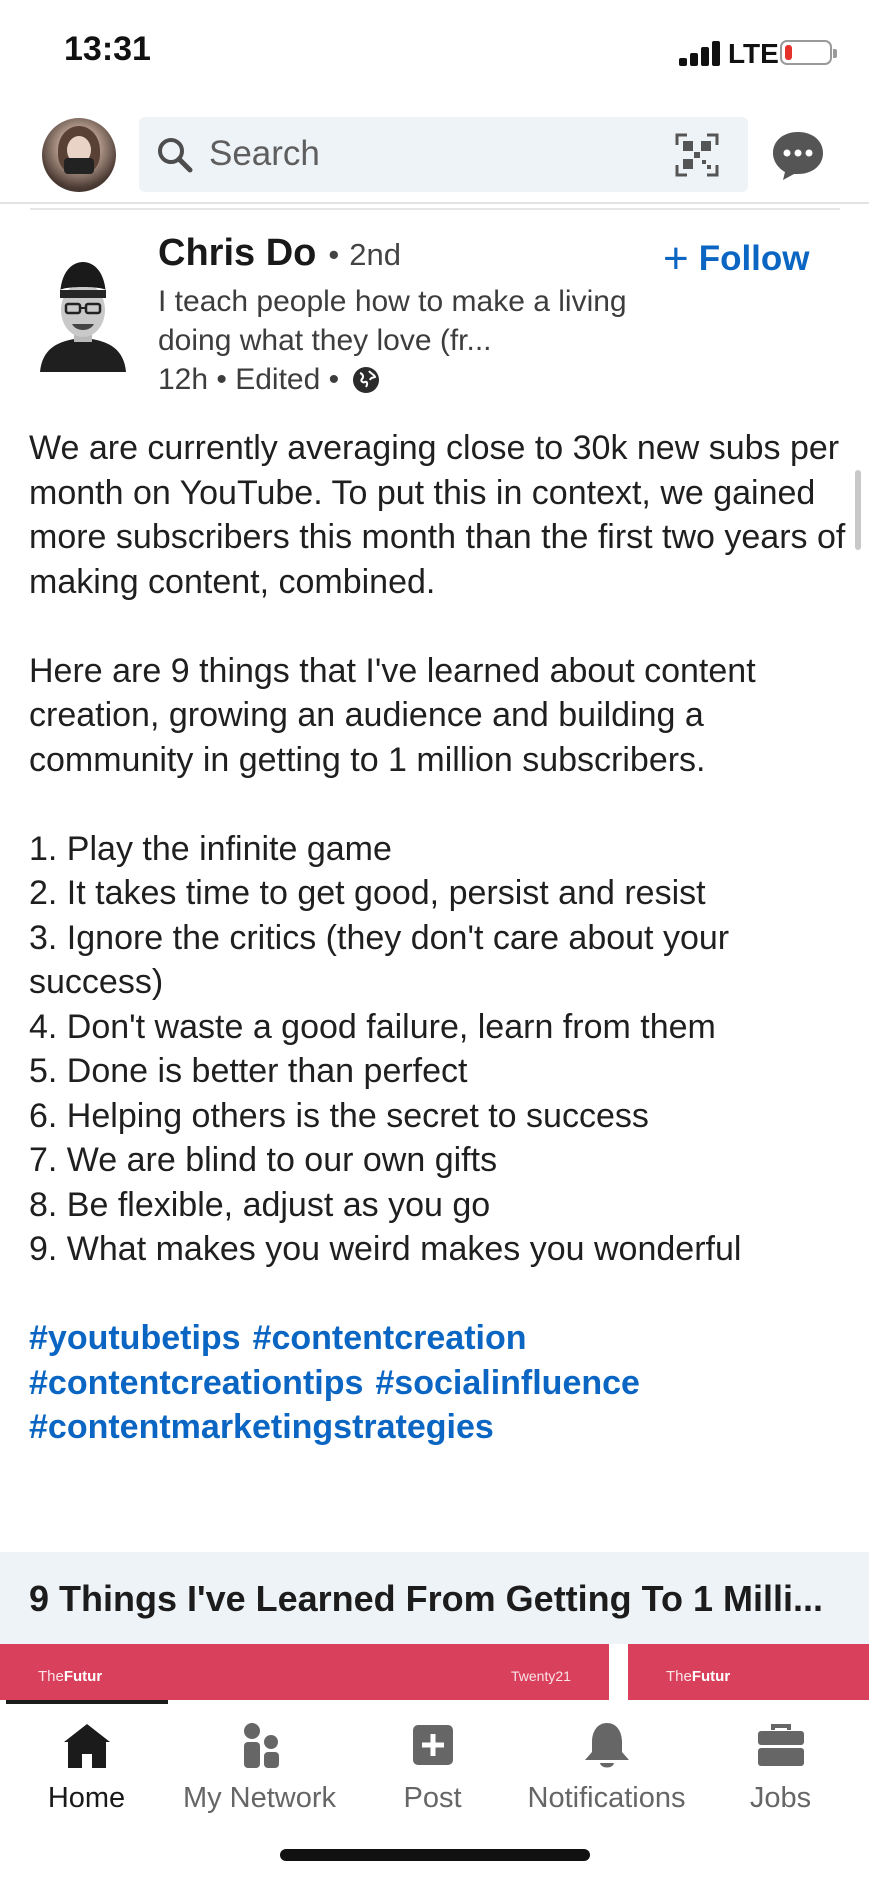  Describe the element at coordinates (701, 53) in the screenshot. I see `signal-icon` at that location.